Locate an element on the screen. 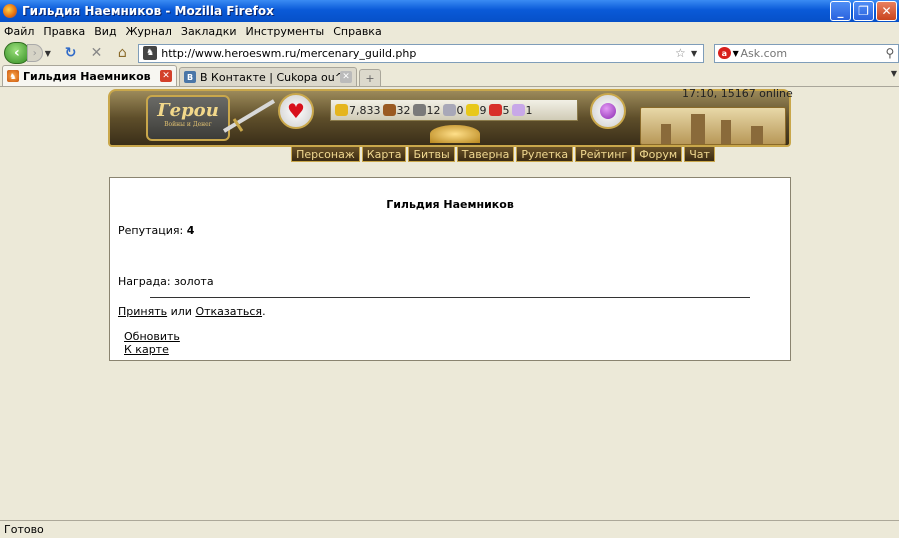  resource-wood: 32 is located at coordinates (396, 110).